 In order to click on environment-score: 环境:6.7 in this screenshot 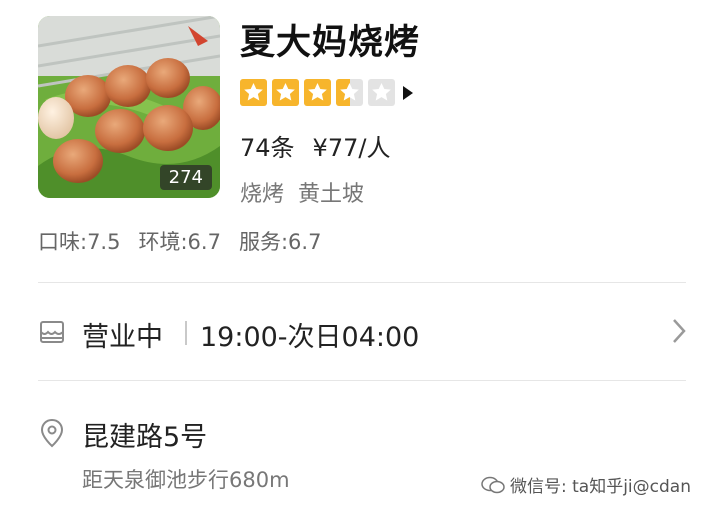, I will do `click(179, 242)`.